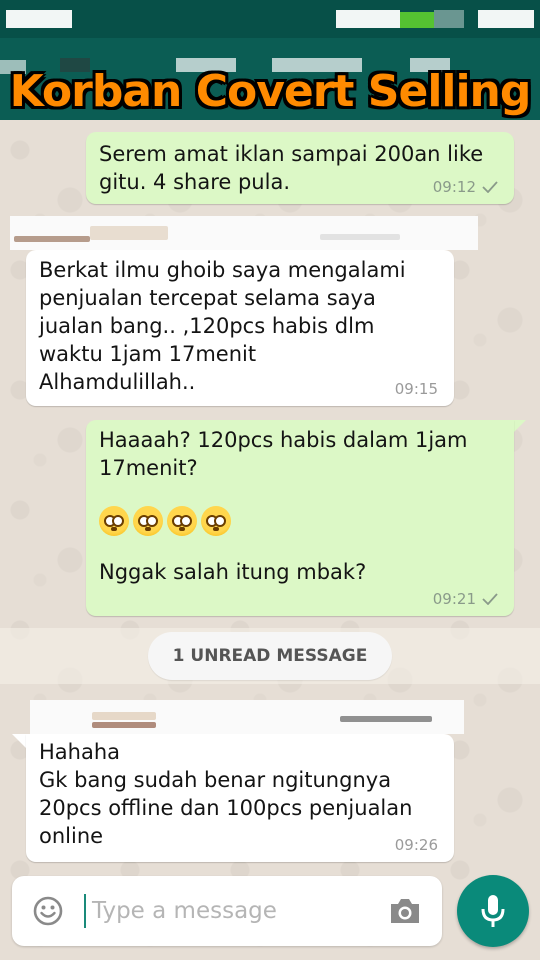 The width and height of the screenshot is (540, 960). I want to click on message-composer: Type a message, so click(227, 911).